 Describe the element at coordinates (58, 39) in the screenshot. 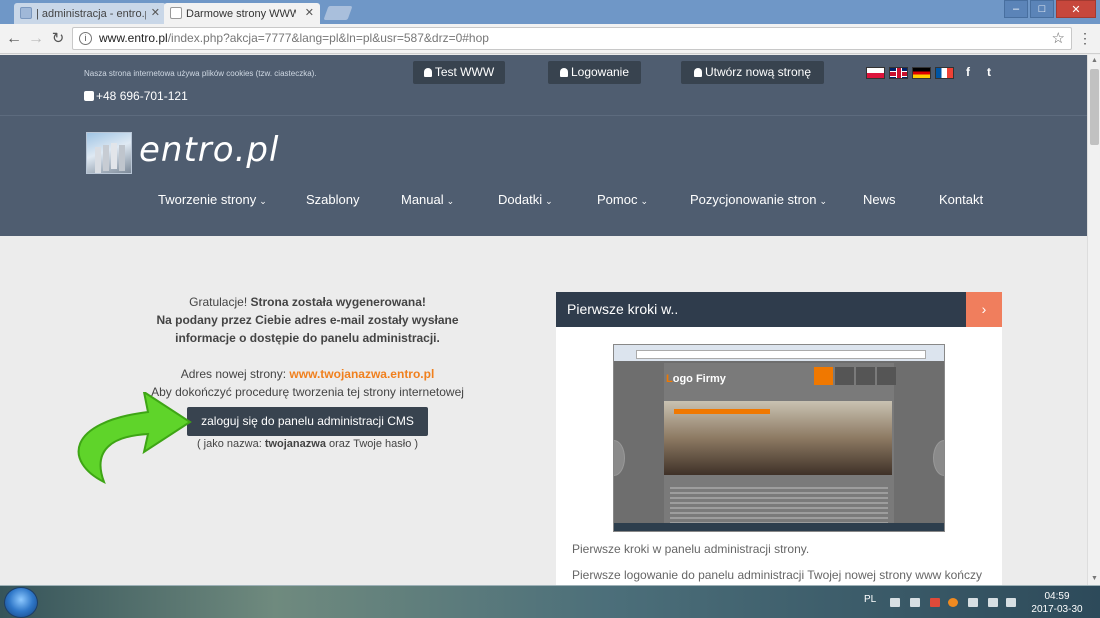

I see `reload-icon: ↻` at that location.